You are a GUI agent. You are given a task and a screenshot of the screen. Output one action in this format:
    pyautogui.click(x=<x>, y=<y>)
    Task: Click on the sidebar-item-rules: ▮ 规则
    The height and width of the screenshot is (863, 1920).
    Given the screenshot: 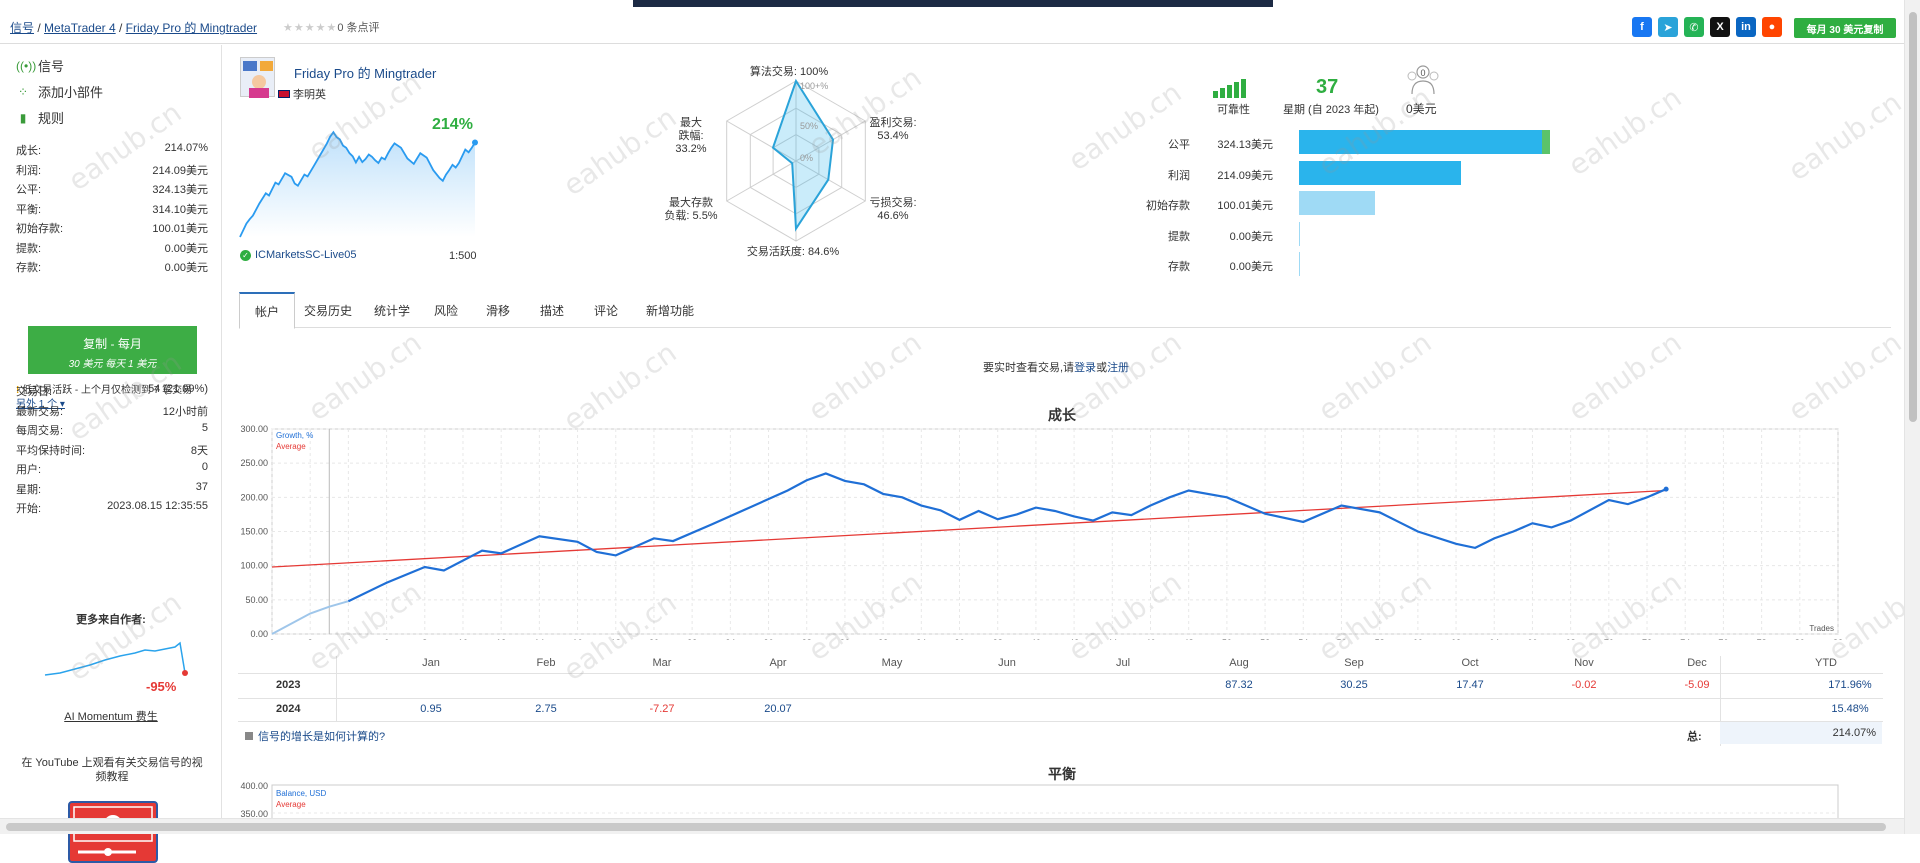 What is the action you would take?
    pyautogui.click(x=40, y=117)
    